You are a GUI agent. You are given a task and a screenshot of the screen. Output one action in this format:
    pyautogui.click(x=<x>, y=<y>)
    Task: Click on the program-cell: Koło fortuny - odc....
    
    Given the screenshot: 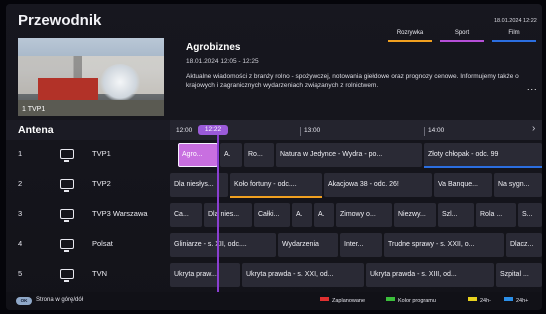 What is the action you would take?
    pyautogui.click(x=276, y=185)
    